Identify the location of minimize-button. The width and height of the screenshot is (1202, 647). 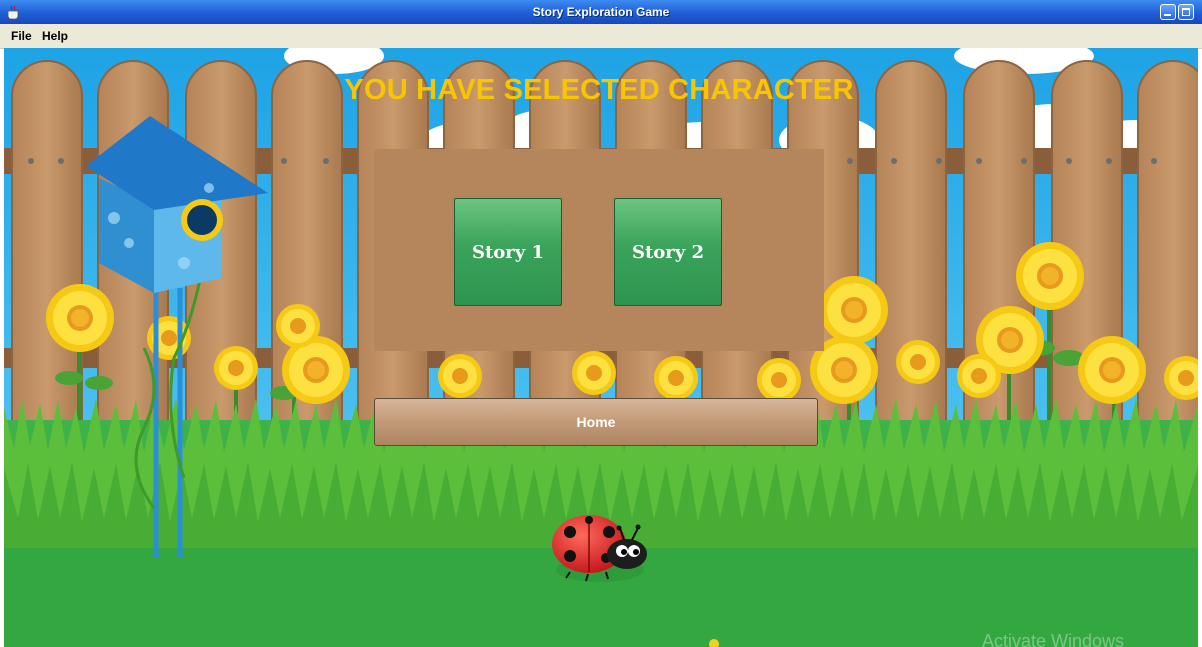
(1168, 12).